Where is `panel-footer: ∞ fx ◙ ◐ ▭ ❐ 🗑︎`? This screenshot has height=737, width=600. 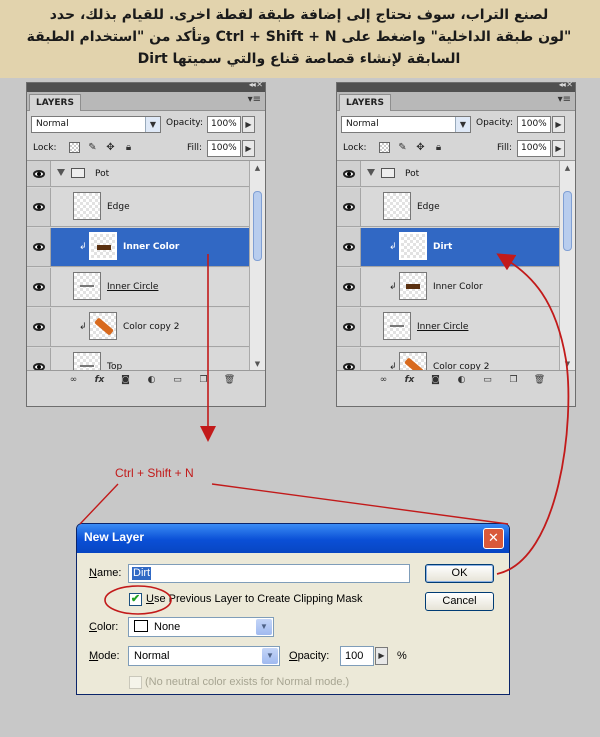
panel-footer: ∞ fx ◙ ◐ ▭ ❐ 🗑︎ is located at coordinates (456, 381).